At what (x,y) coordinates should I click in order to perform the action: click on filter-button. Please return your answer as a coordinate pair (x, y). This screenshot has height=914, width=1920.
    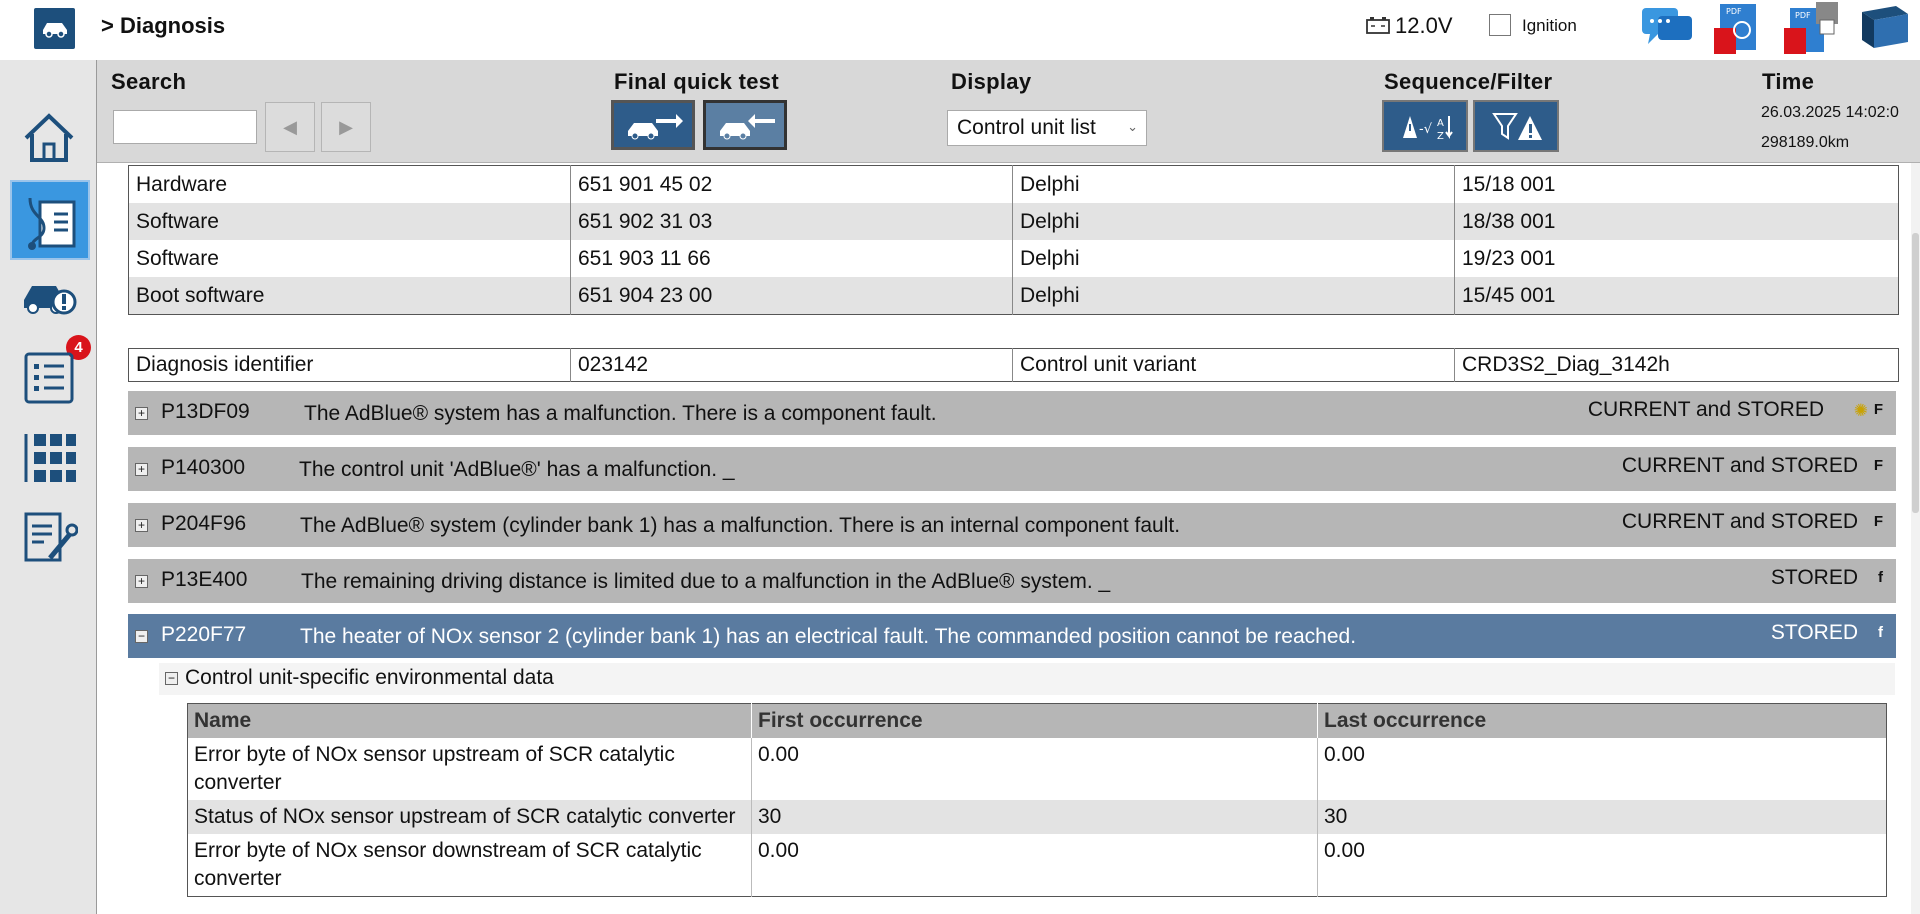
    Looking at the image, I should click on (1516, 126).